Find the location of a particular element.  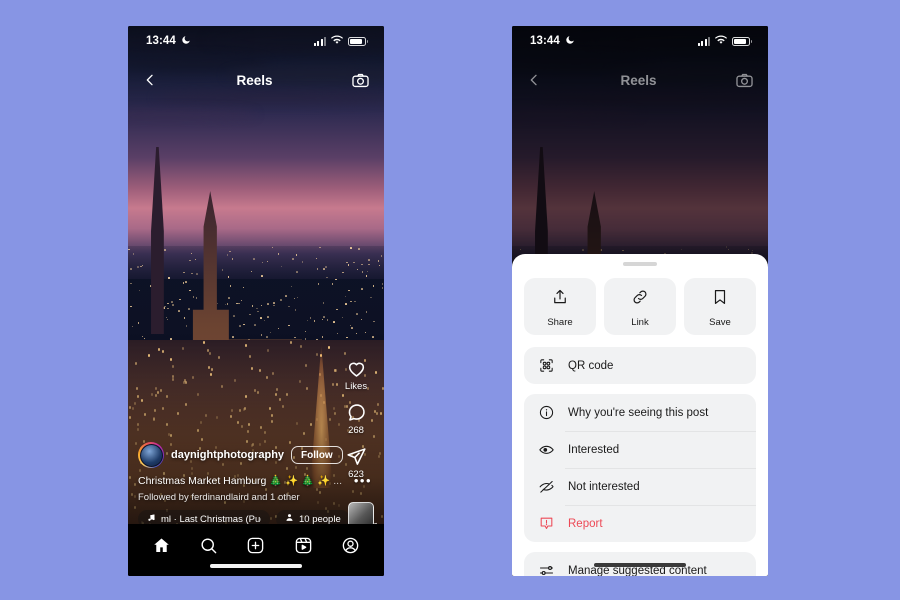

eye-off-icon is located at coordinates (546, 486).